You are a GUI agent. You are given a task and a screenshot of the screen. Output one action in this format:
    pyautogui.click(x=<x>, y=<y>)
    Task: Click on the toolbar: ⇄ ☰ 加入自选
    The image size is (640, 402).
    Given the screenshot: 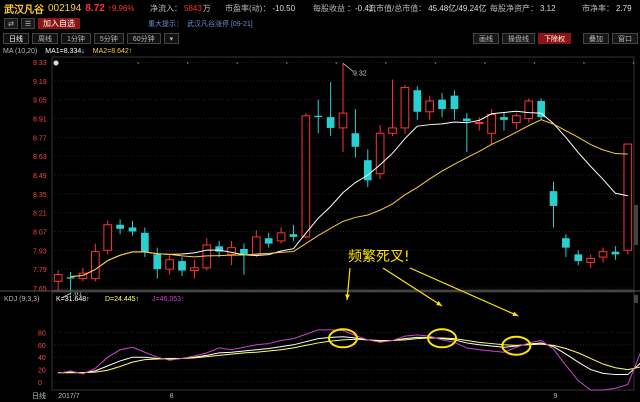 What is the action you would take?
    pyautogui.click(x=320, y=23)
    